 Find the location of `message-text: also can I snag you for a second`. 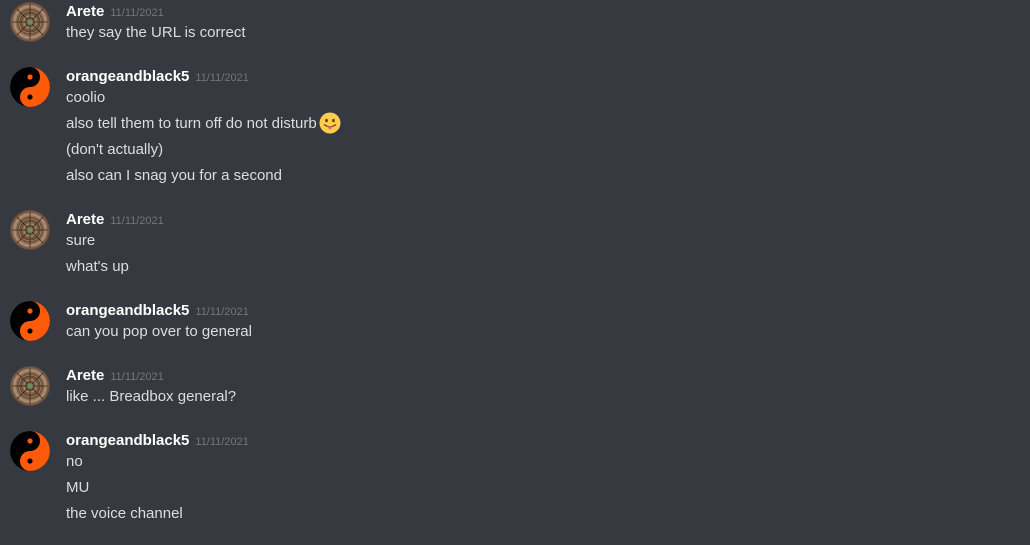

message-text: also can I snag you for a second is located at coordinates (174, 175).